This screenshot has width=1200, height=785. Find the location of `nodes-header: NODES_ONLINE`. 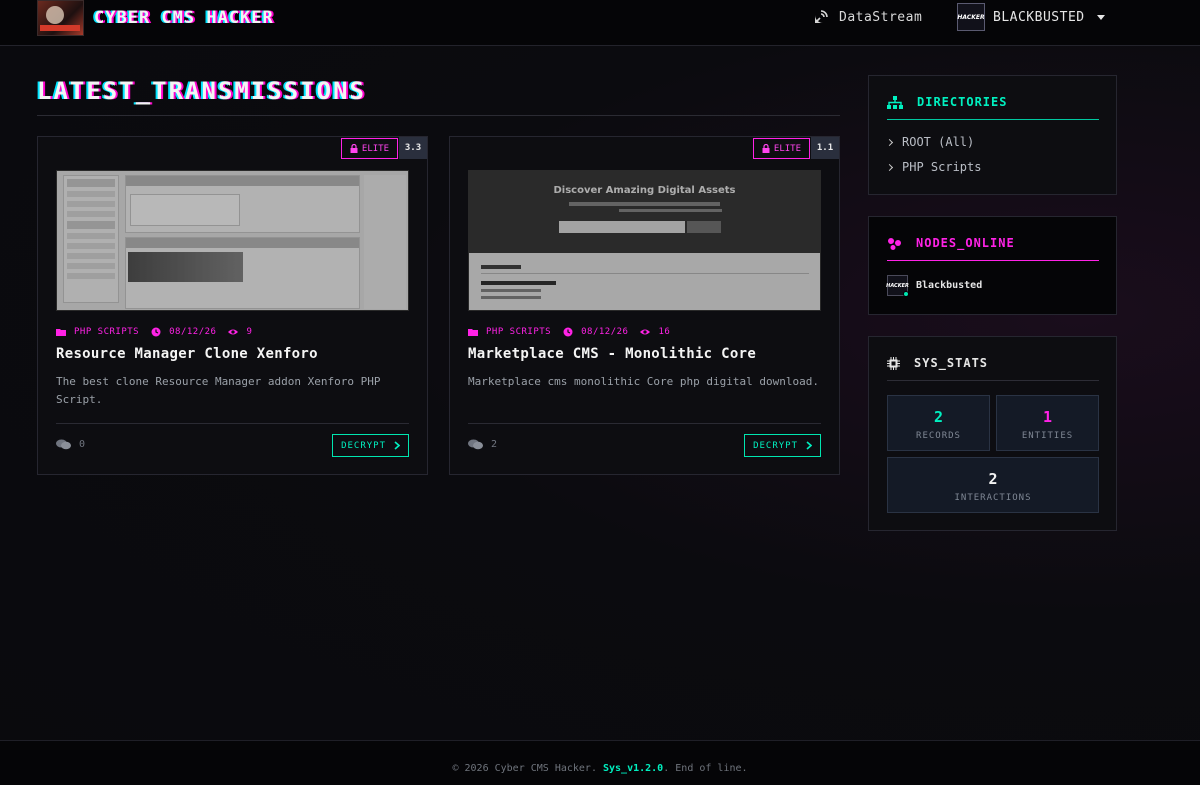

nodes-header: NODES_ONLINE is located at coordinates (951, 243).